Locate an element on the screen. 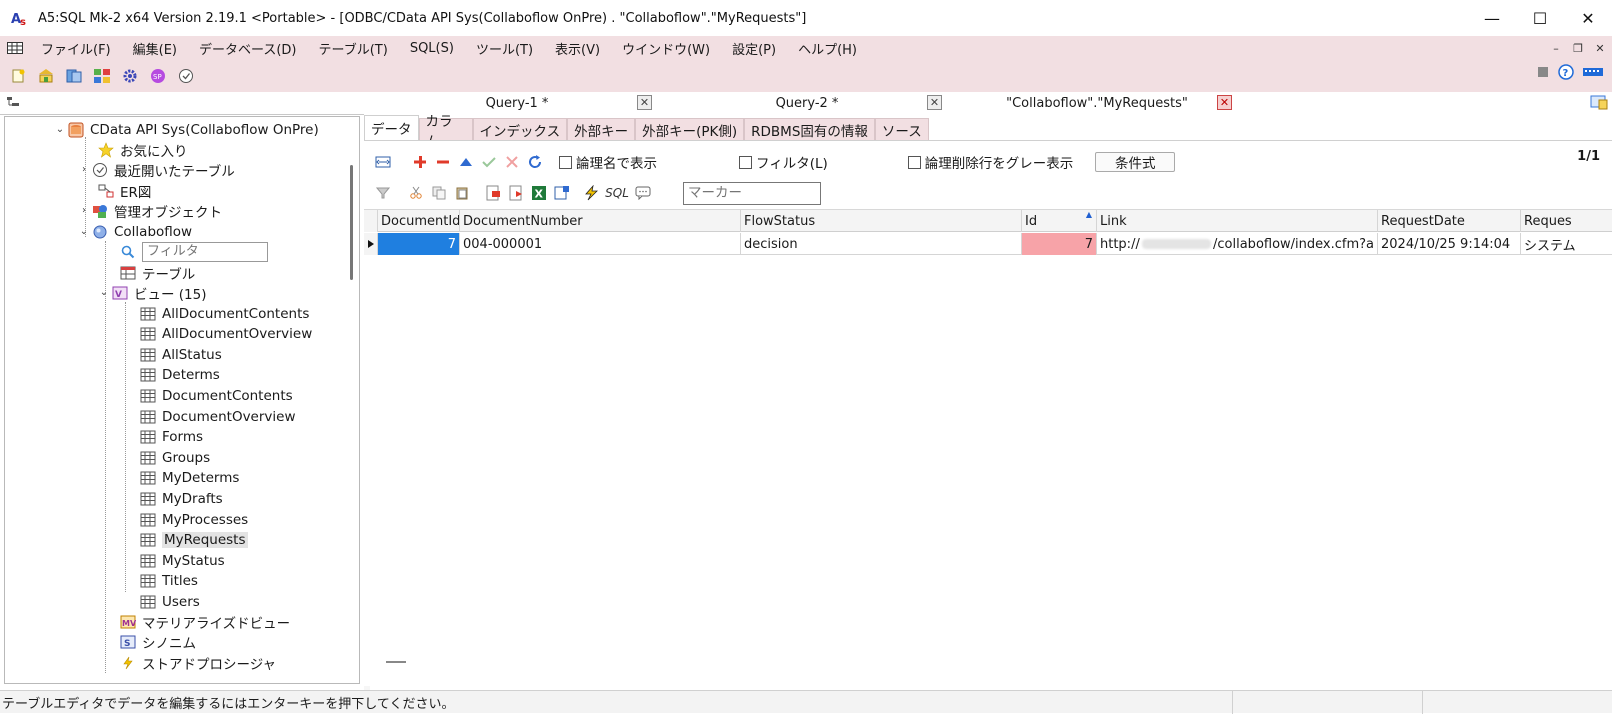  tree-item-view: Forms is located at coordinates (164, 437).